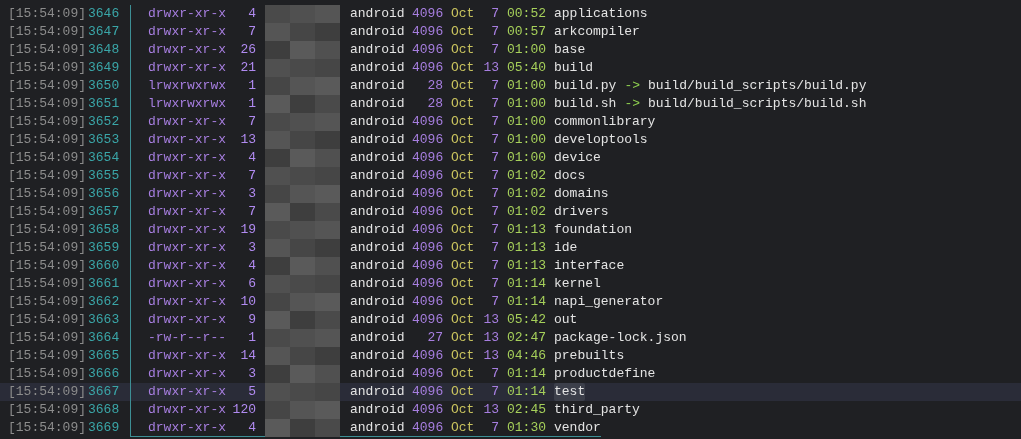  What do you see at coordinates (526, 32) in the screenshot?
I see `time: 00:57` at bounding box center [526, 32].